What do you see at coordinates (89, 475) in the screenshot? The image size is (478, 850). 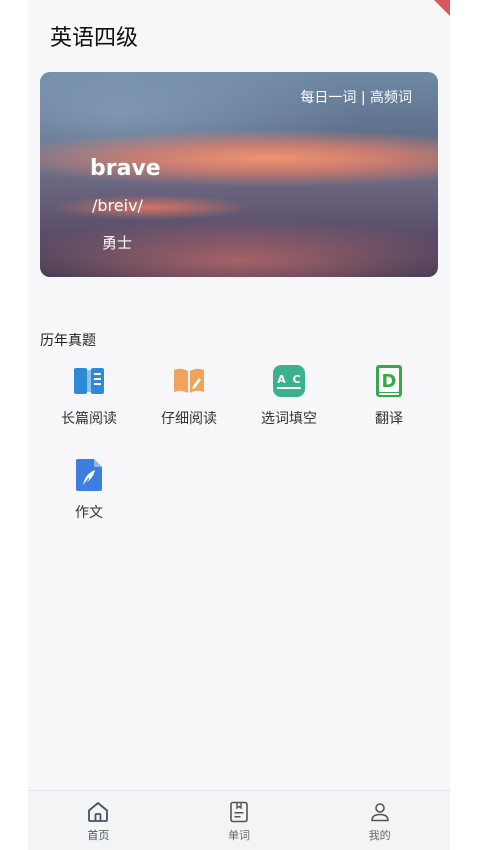 I see `quill-document-icon` at bounding box center [89, 475].